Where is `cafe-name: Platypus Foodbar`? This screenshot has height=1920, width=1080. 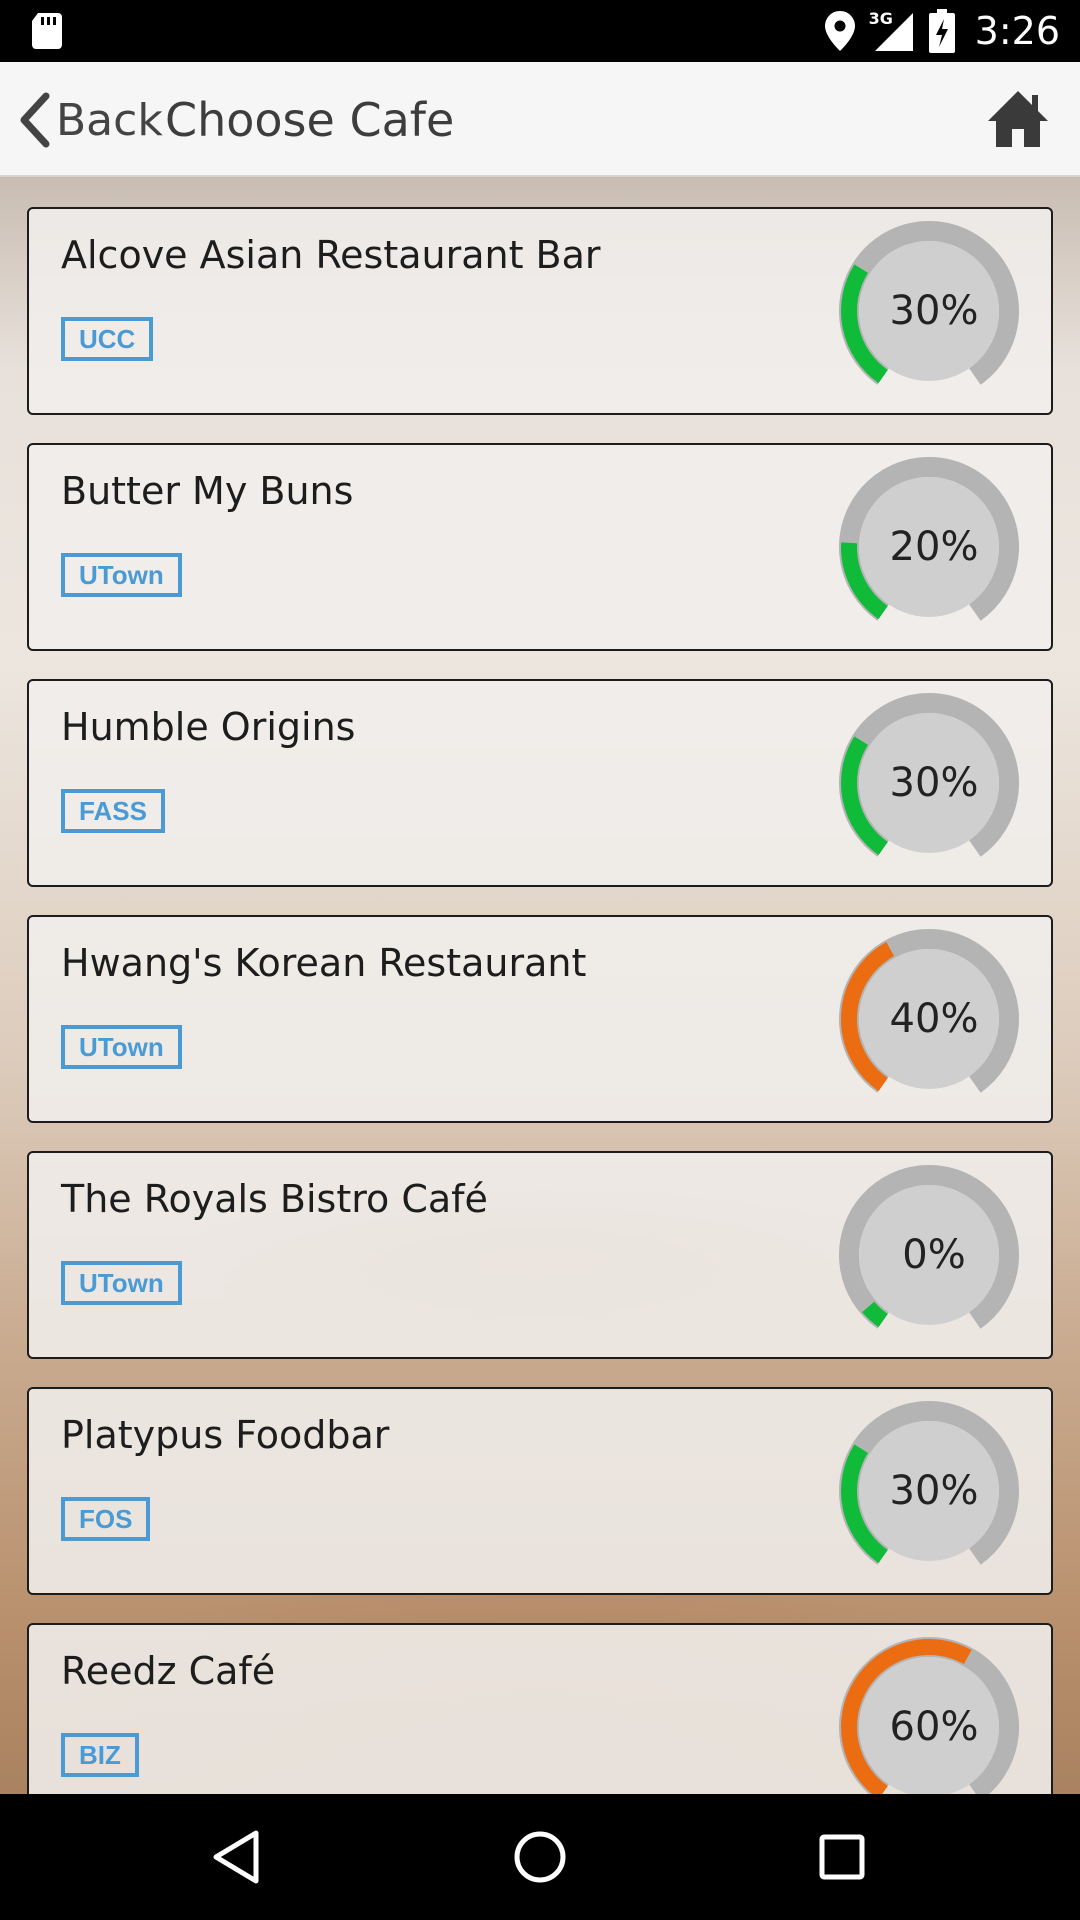 cafe-name: Platypus Foodbar is located at coordinates (225, 1435).